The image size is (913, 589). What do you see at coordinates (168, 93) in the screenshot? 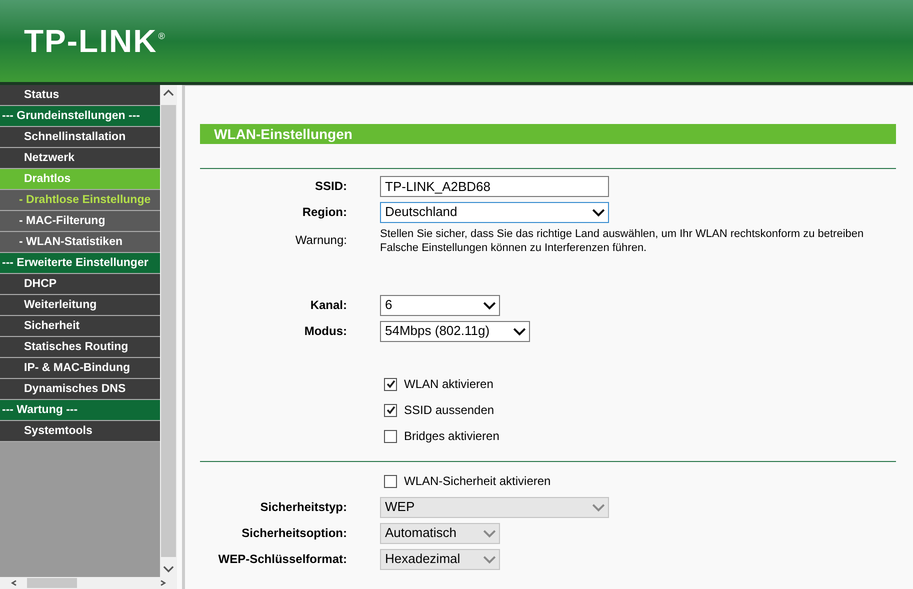
I see `chevron-up-icon` at bounding box center [168, 93].